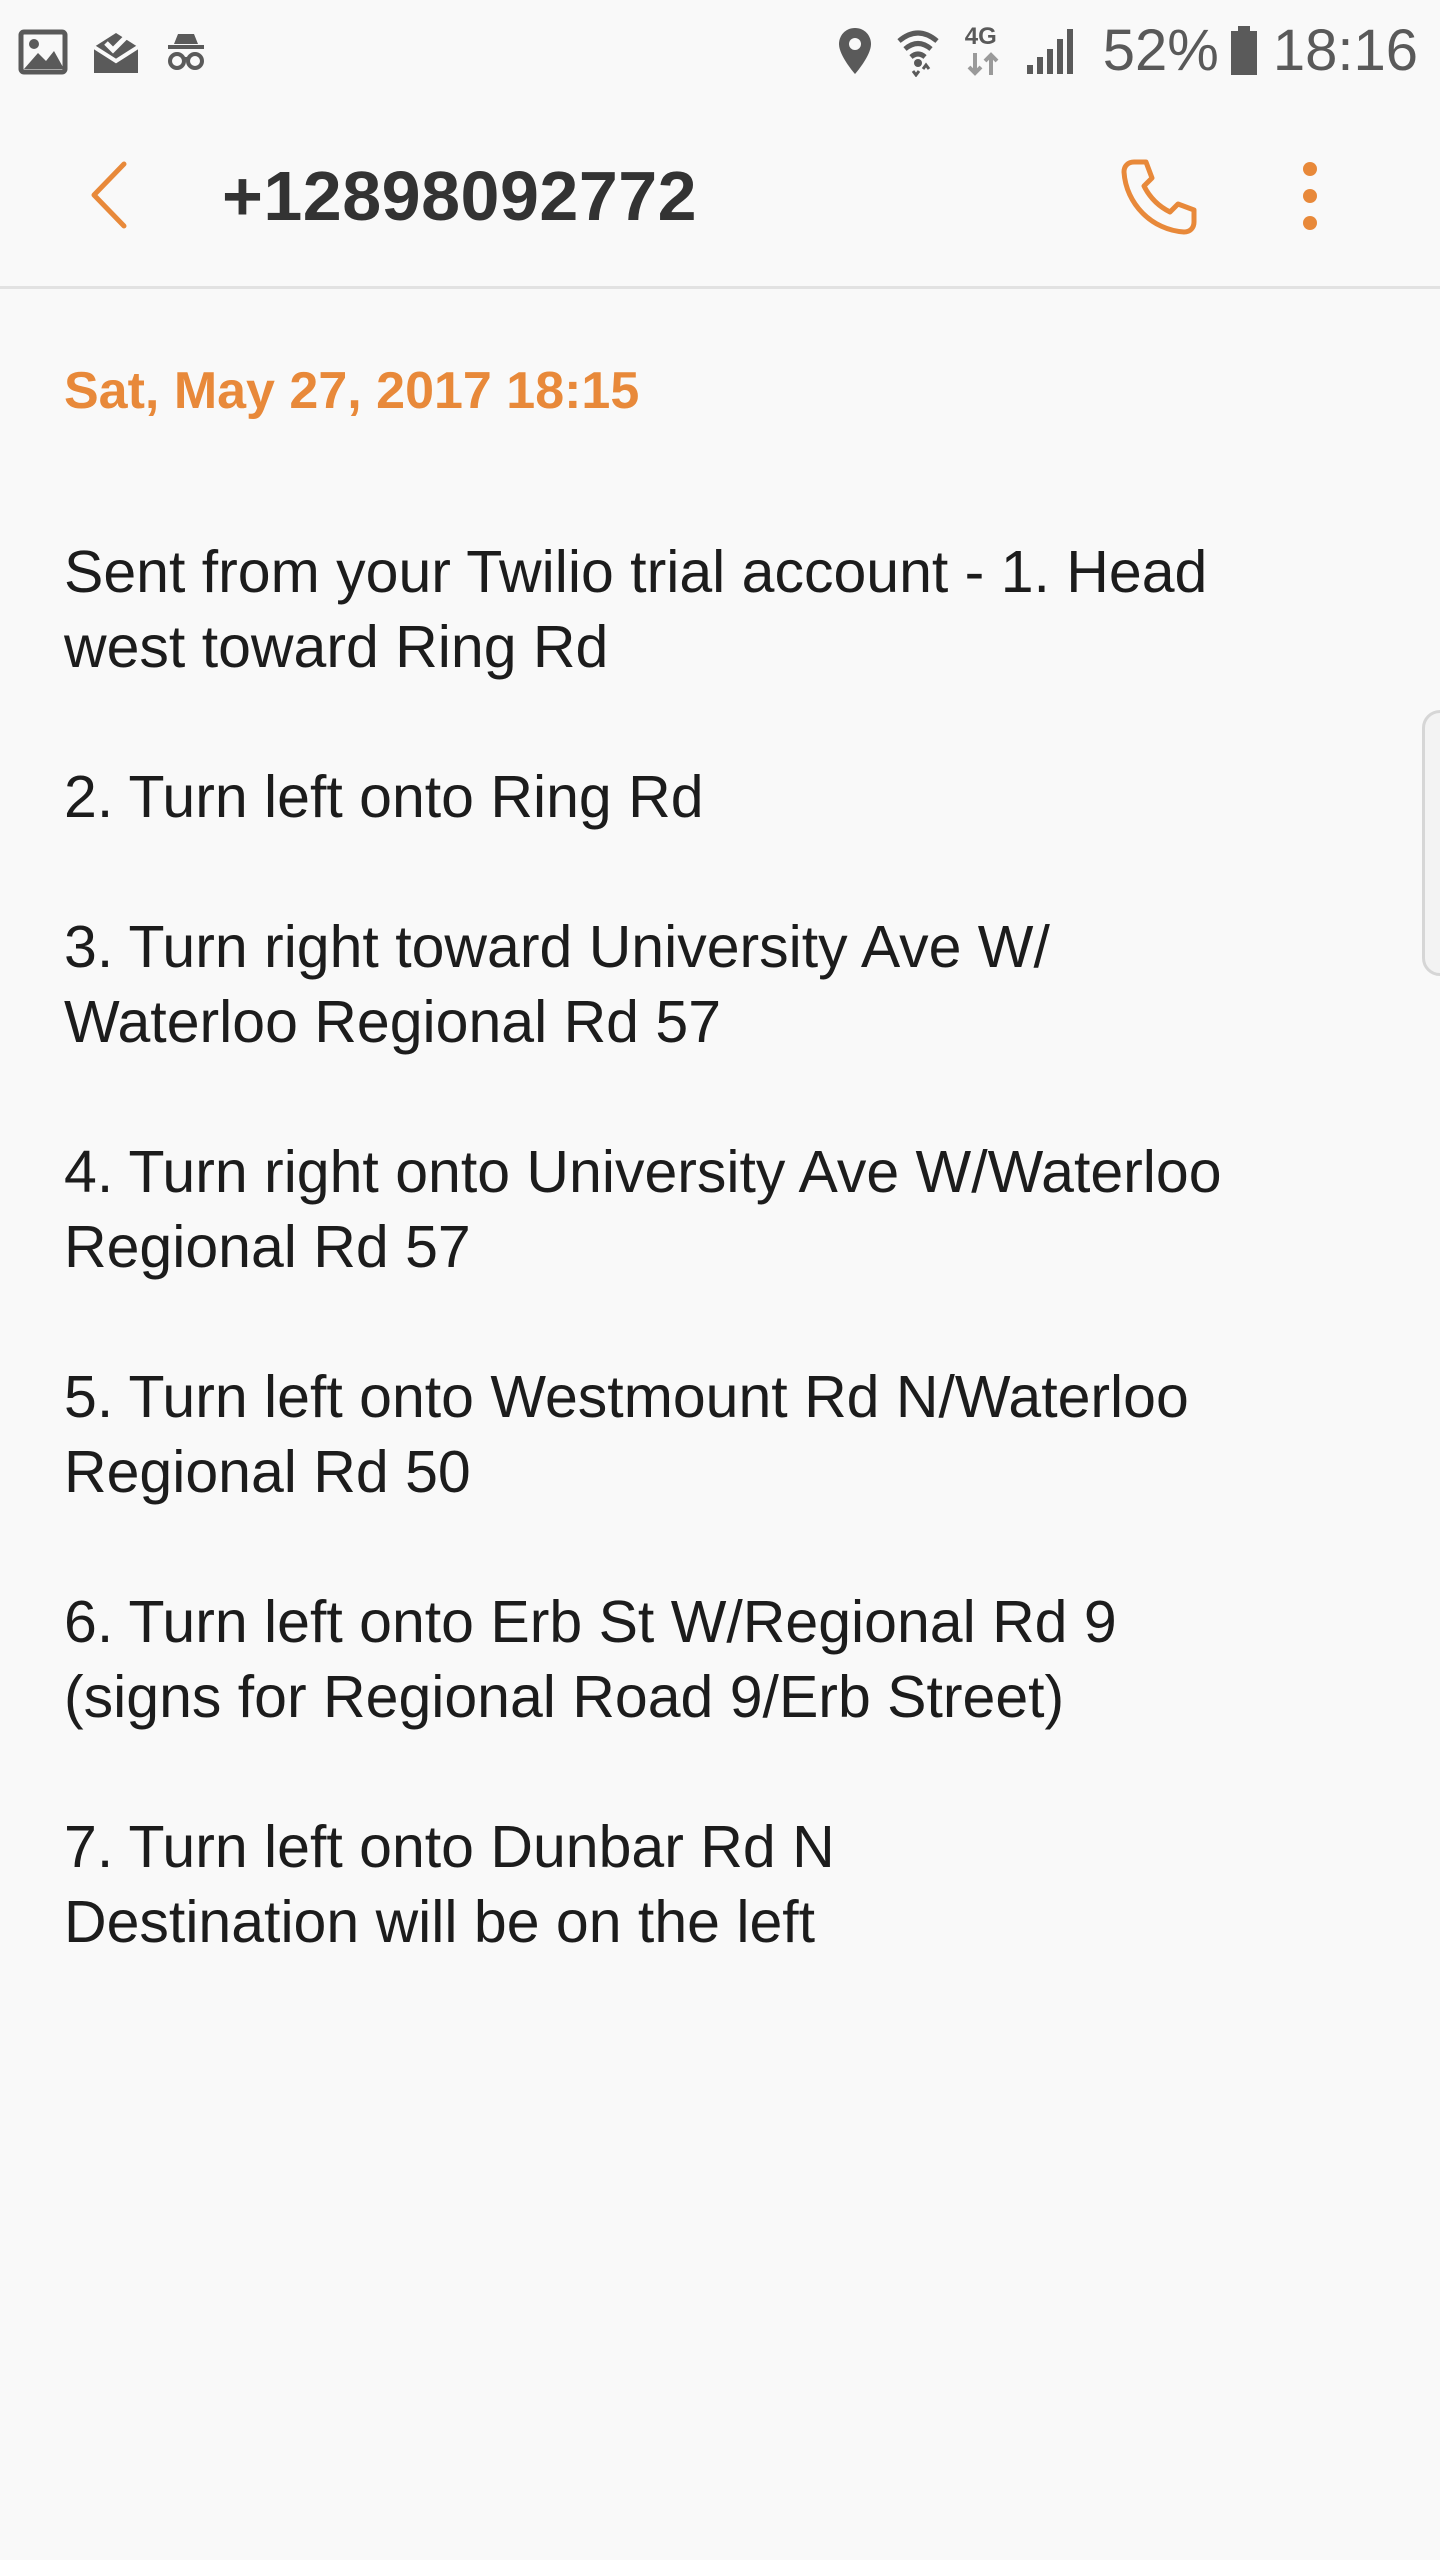  What do you see at coordinates (1431, 843) in the screenshot?
I see `scrollbar-handle` at bounding box center [1431, 843].